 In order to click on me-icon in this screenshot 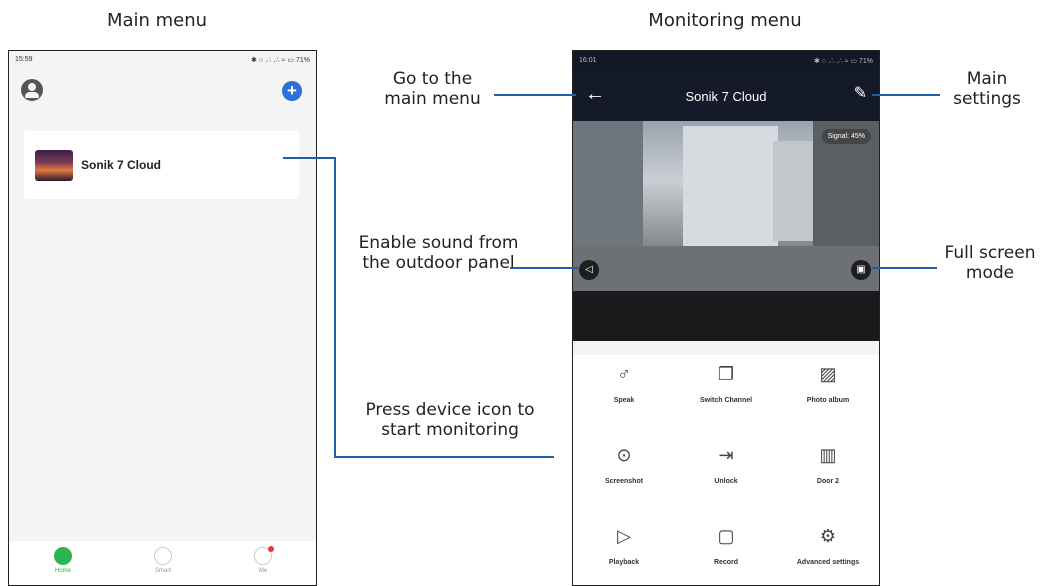, I will do `click(264, 555)`.